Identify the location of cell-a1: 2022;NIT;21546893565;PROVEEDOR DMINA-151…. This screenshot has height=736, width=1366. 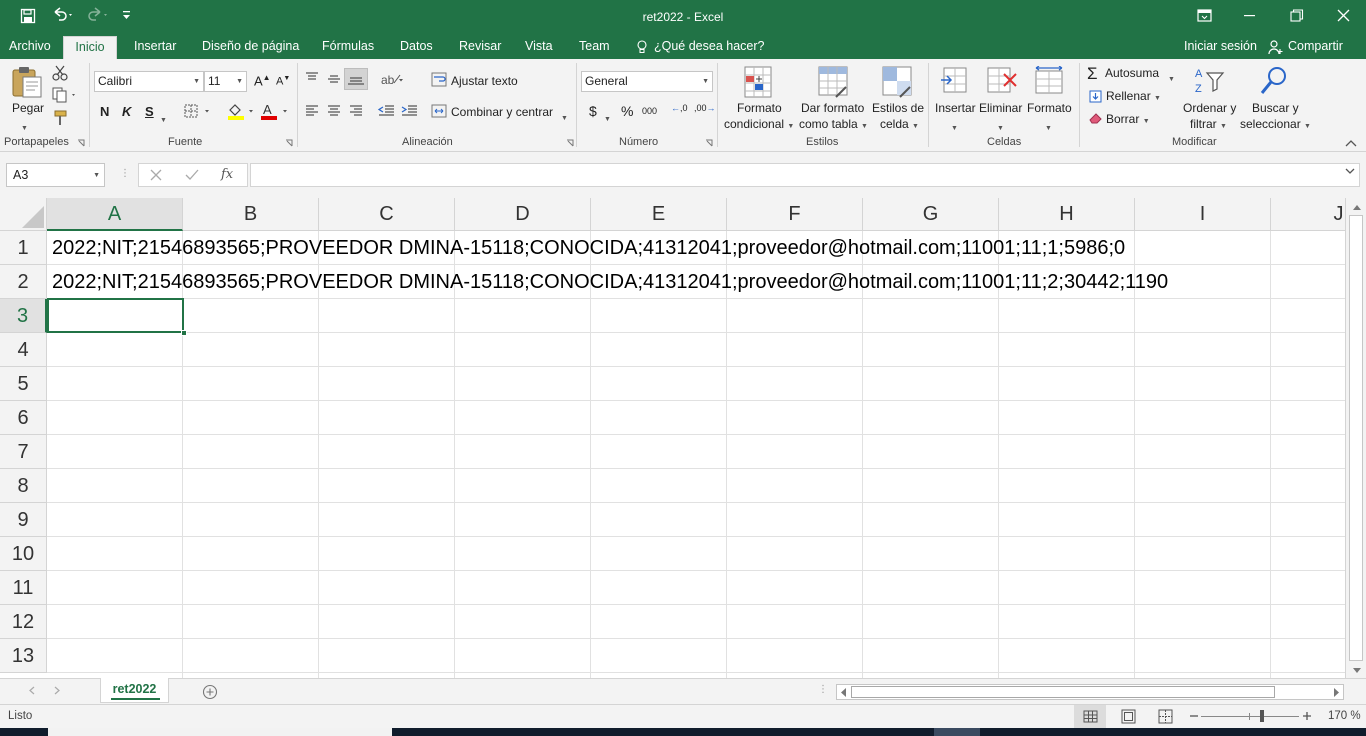
(588, 248).